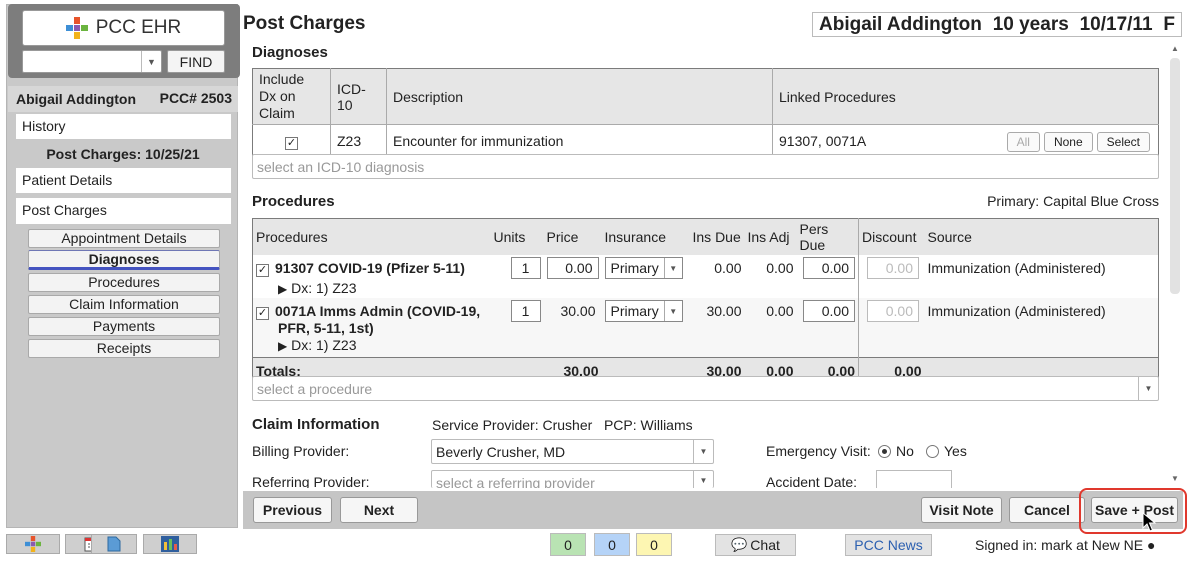 The height and width of the screenshot is (563, 1191). Describe the element at coordinates (1065, 545) in the screenshot. I see `signed-in-status: Signed in: mark at New NE ●` at that location.